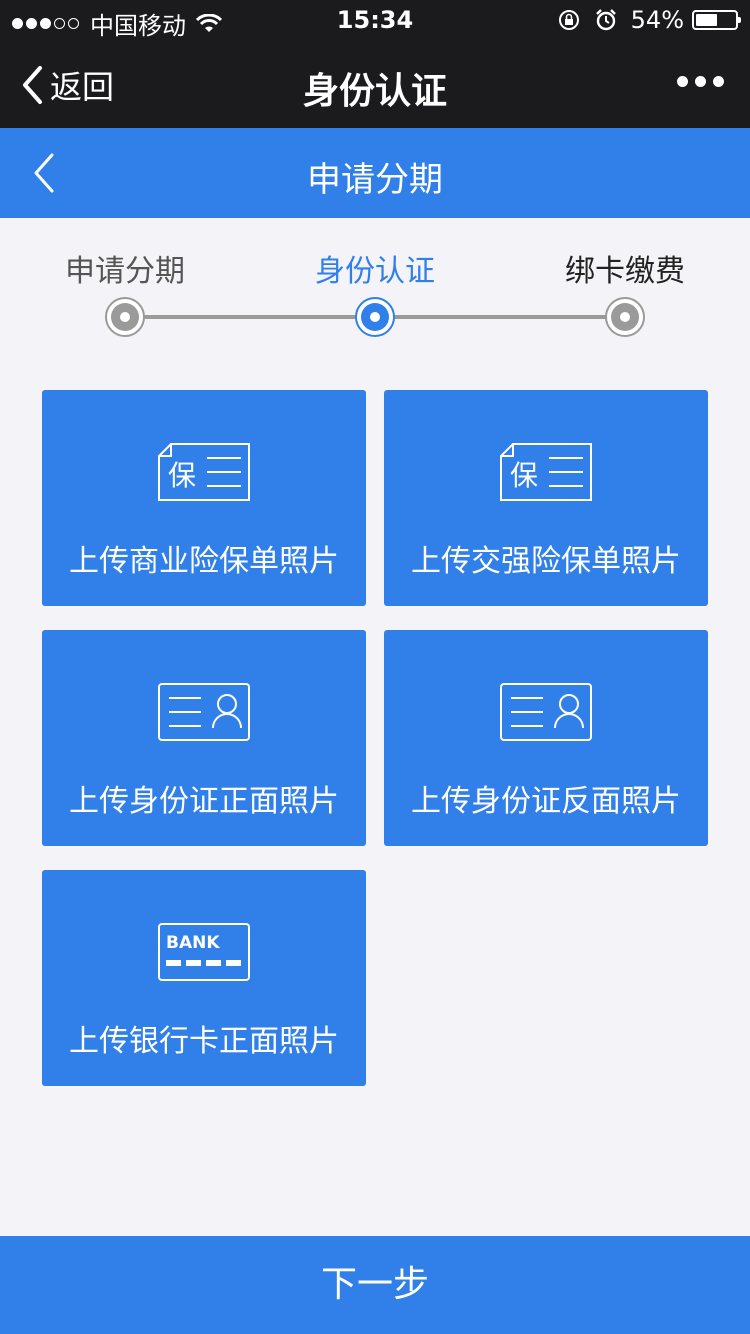 This screenshot has width=750, height=1334. I want to click on battery-fill, so click(706, 20).